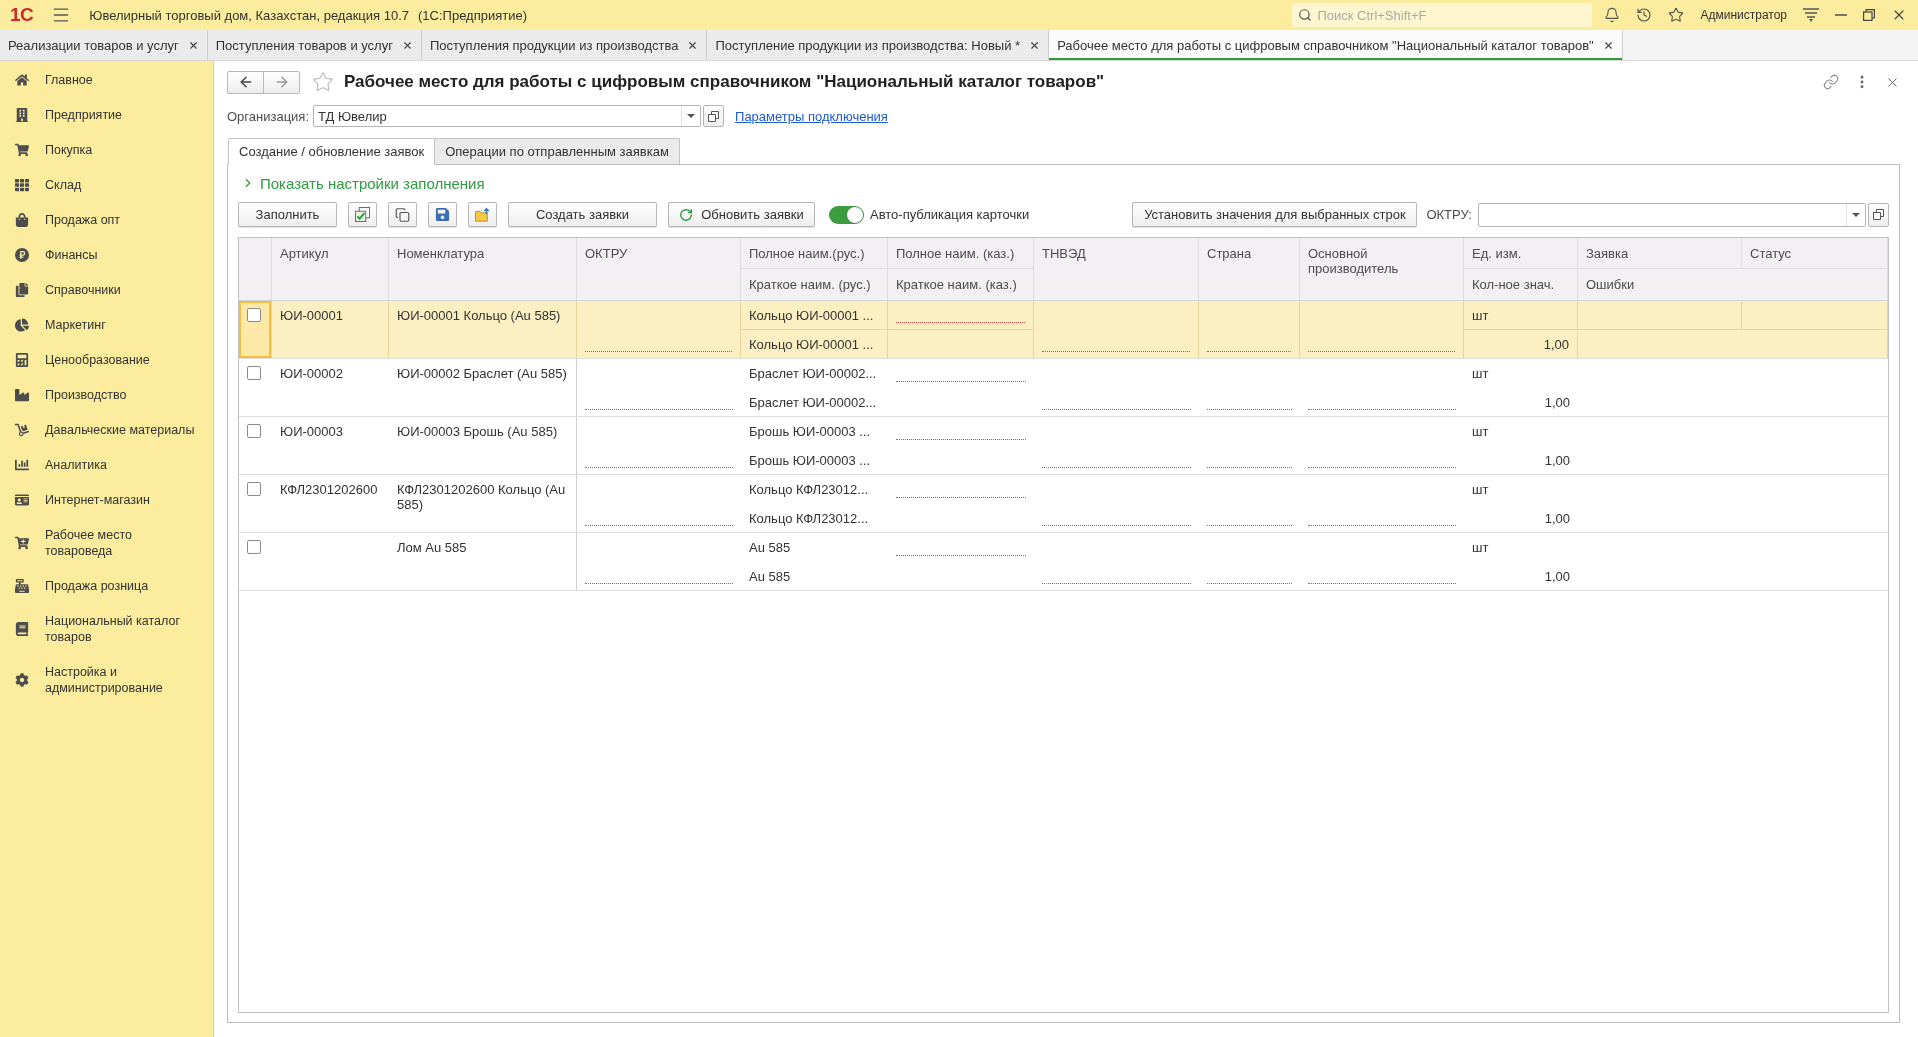 The height and width of the screenshot is (1037, 1918). Describe the element at coordinates (961, 284) in the screenshot. I see `column-header: Краткое наим. (каз.)` at that location.